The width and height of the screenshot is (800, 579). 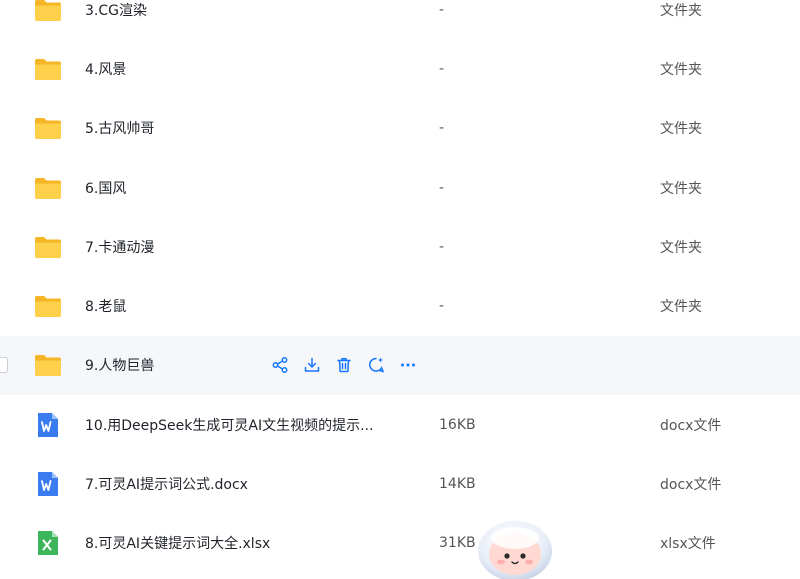 What do you see at coordinates (166, 484) in the screenshot?
I see `file-name: 7.可灵AI提示词公式.docx` at bounding box center [166, 484].